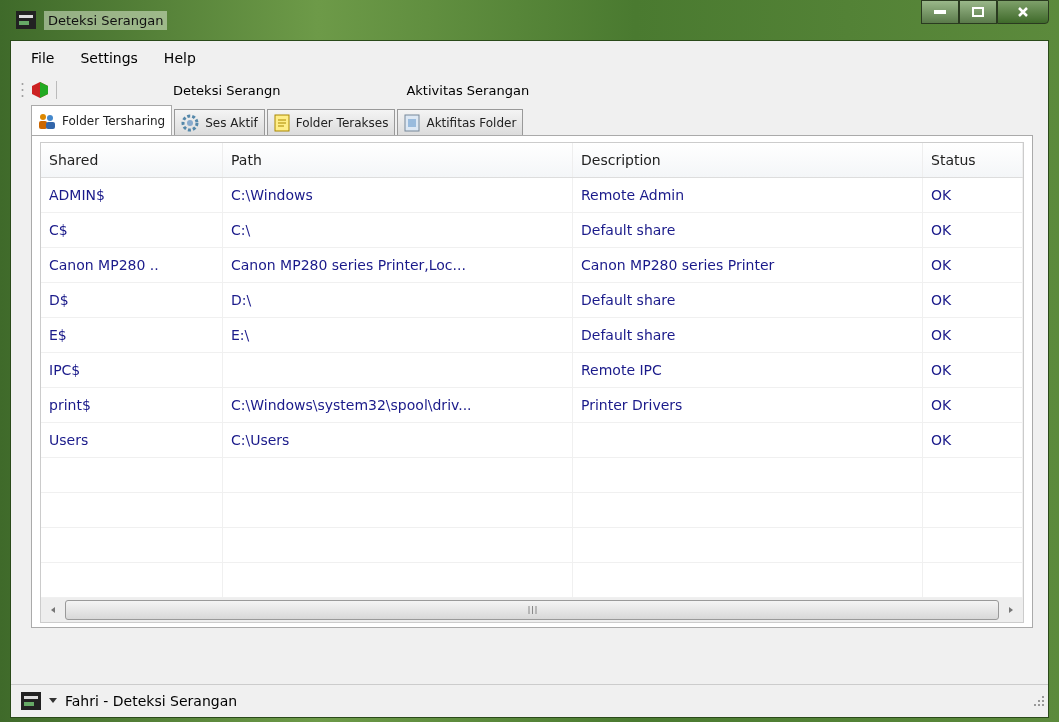  Describe the element at coordinates (53, 610) in the screenshot. I see `scroll-left-icon` at that location.